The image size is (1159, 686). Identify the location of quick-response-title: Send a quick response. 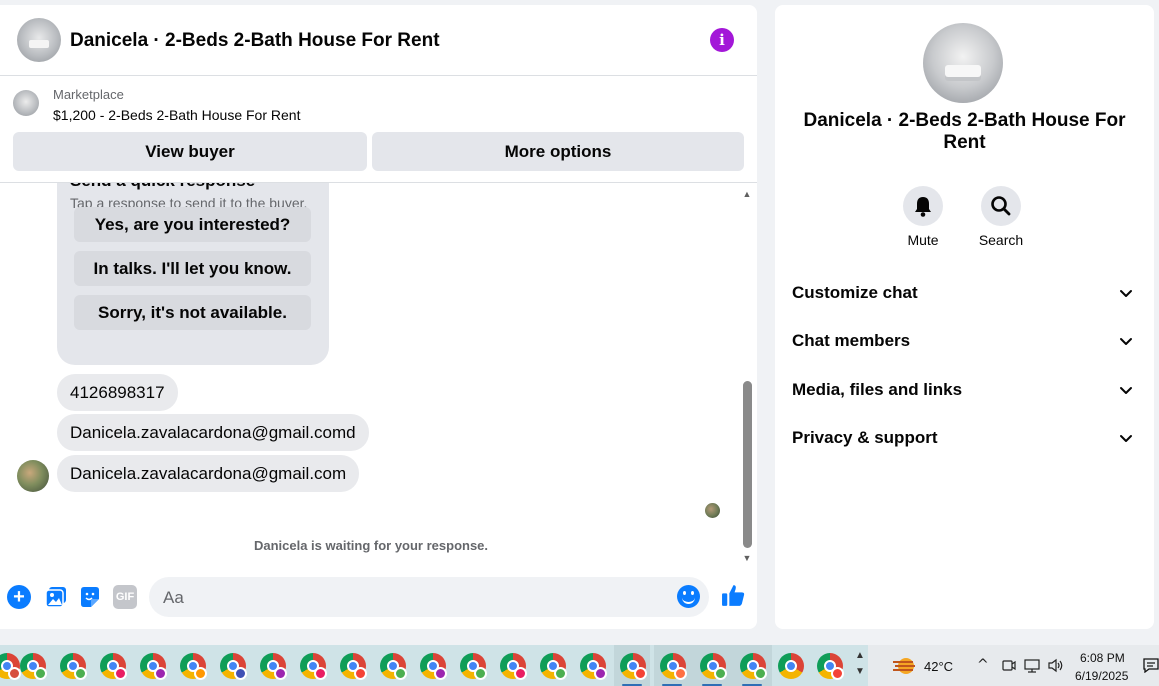
(162, 187).